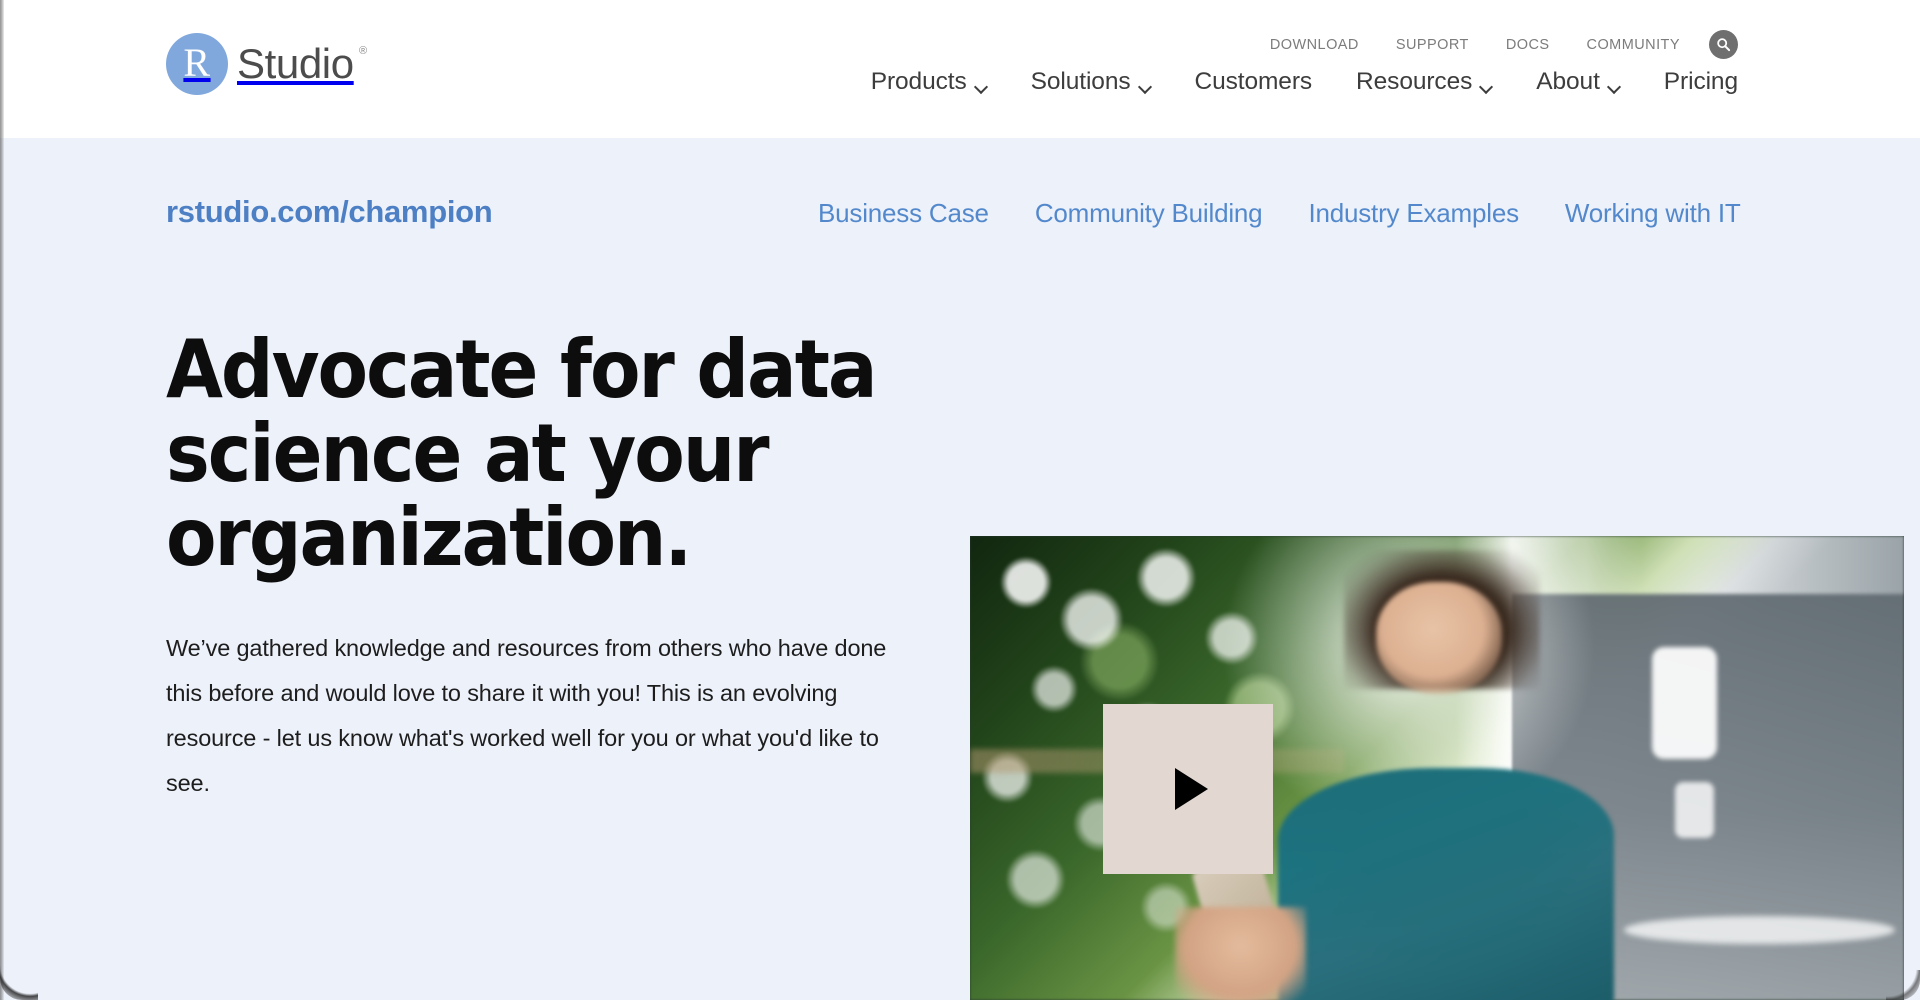  I want to click on utility-link-support: SUPPORT, so click(1432, 45).